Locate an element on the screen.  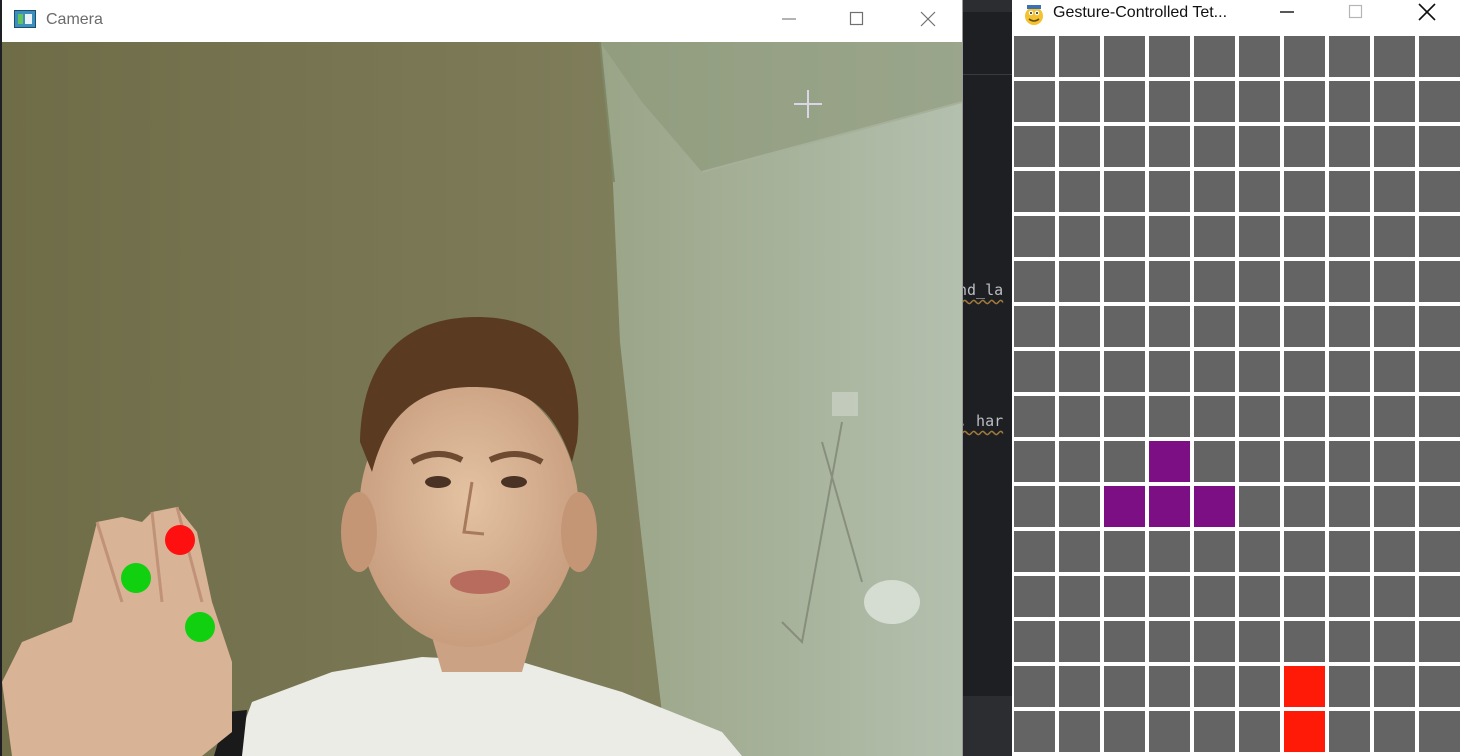
tetris-minimize-button is located at coordinates (1287, 12).